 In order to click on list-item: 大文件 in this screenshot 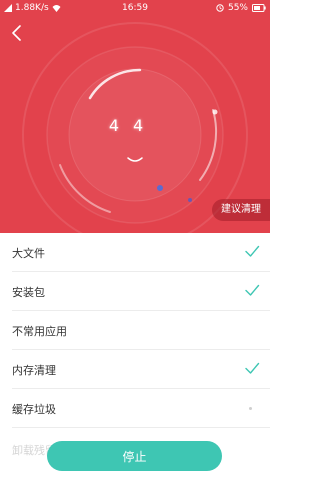, I will do `click(141, 252)`.